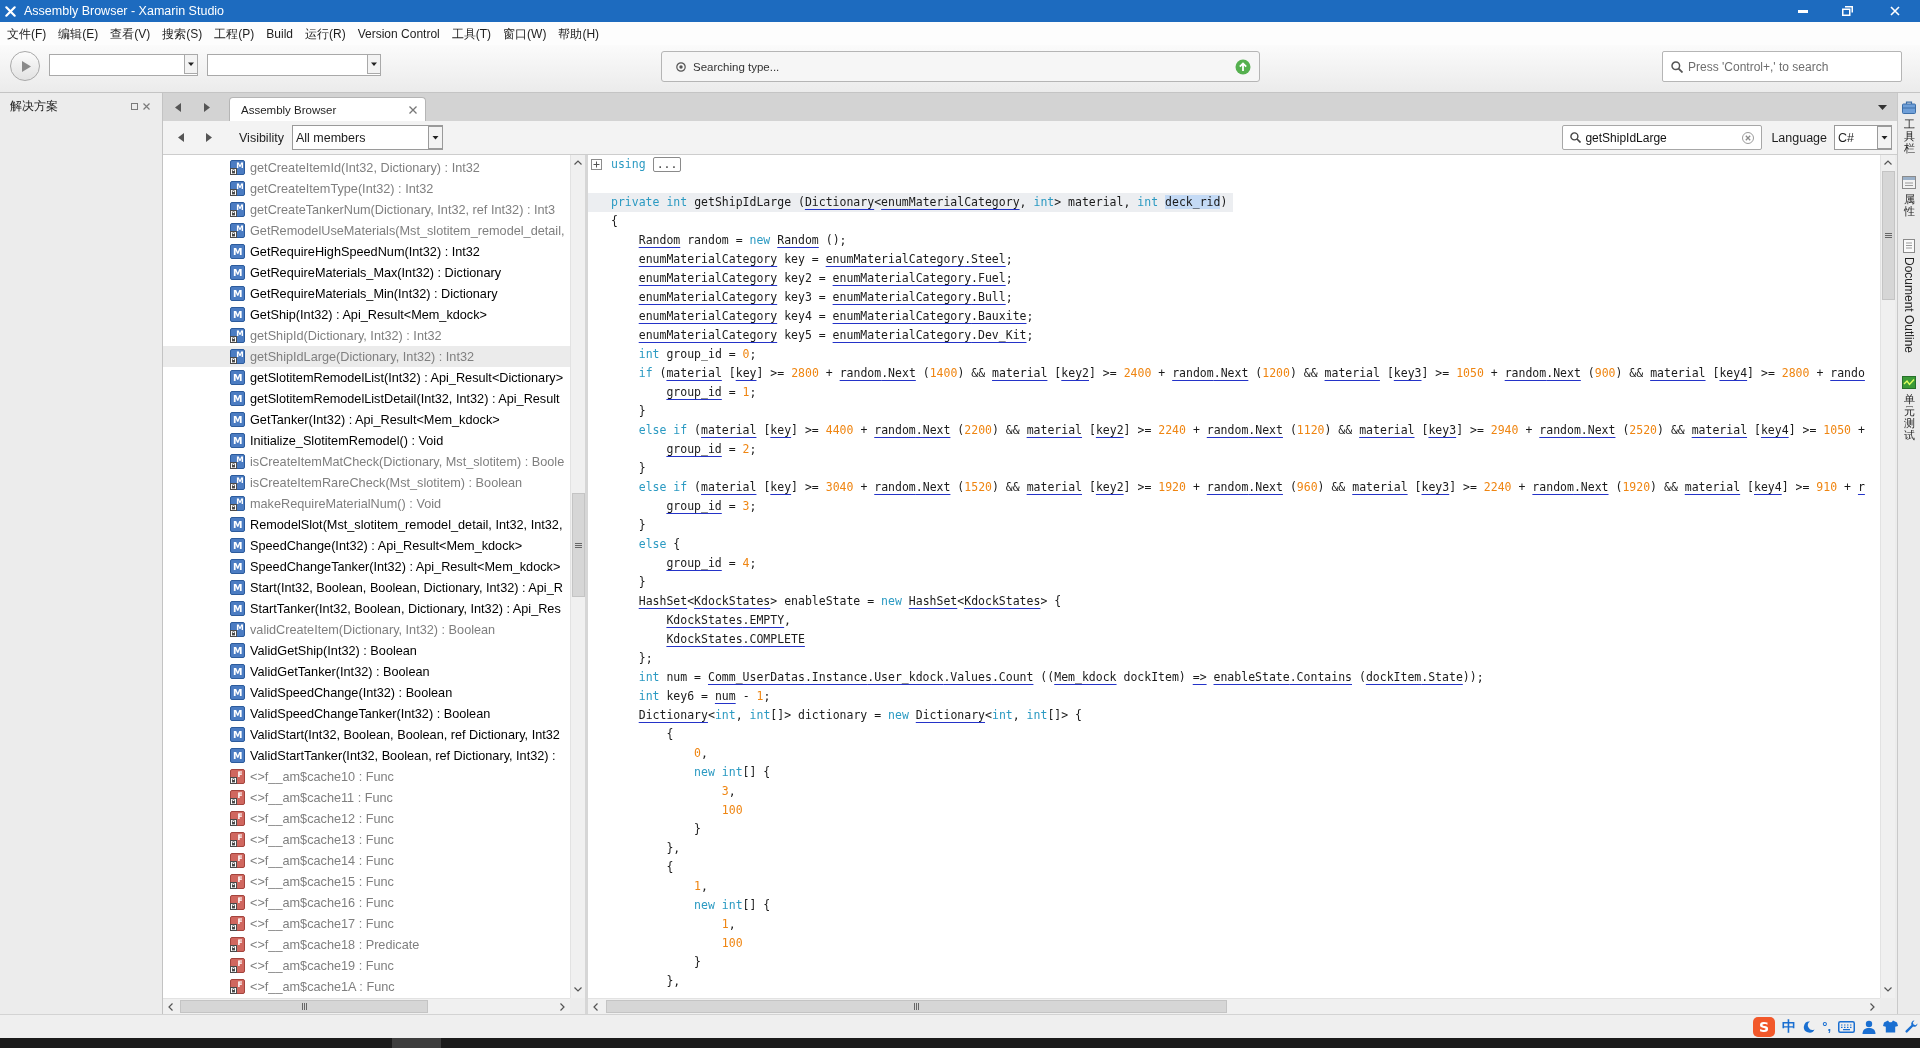 Image resolution: width=1920 pixels, height=1048 pixels. What do you see at coordinates (1846, 1026) in the screenshot?
I see `keyboard-icon` at bounding box center [1846, 1026].